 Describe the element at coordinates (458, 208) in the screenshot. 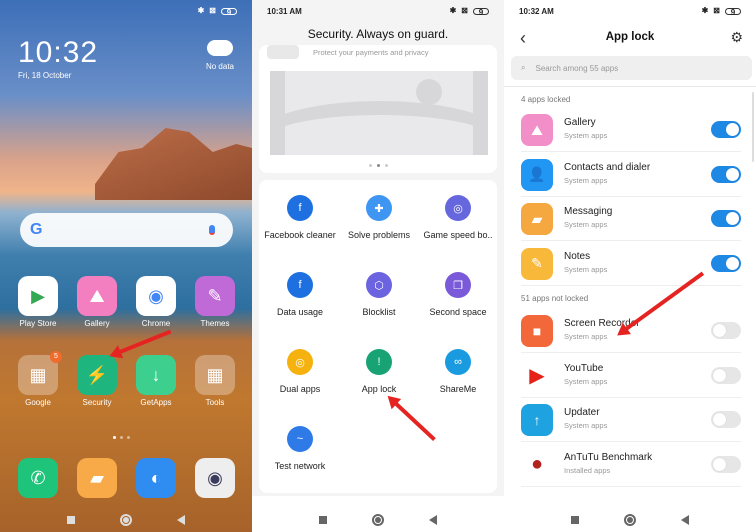

I see `game-speed-booster-icon: ◎` at that location.